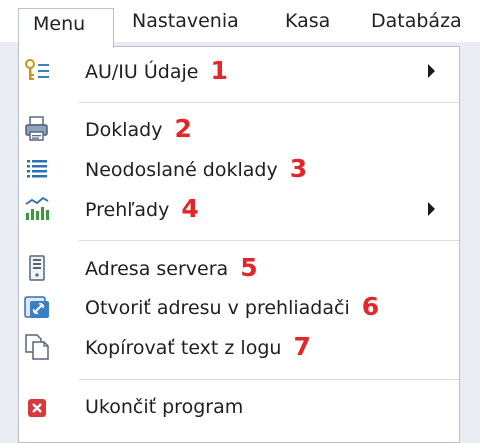  Describe the element at coordinates (302, 346) in the screenshot. I see `annotation-number: 7` at that location.